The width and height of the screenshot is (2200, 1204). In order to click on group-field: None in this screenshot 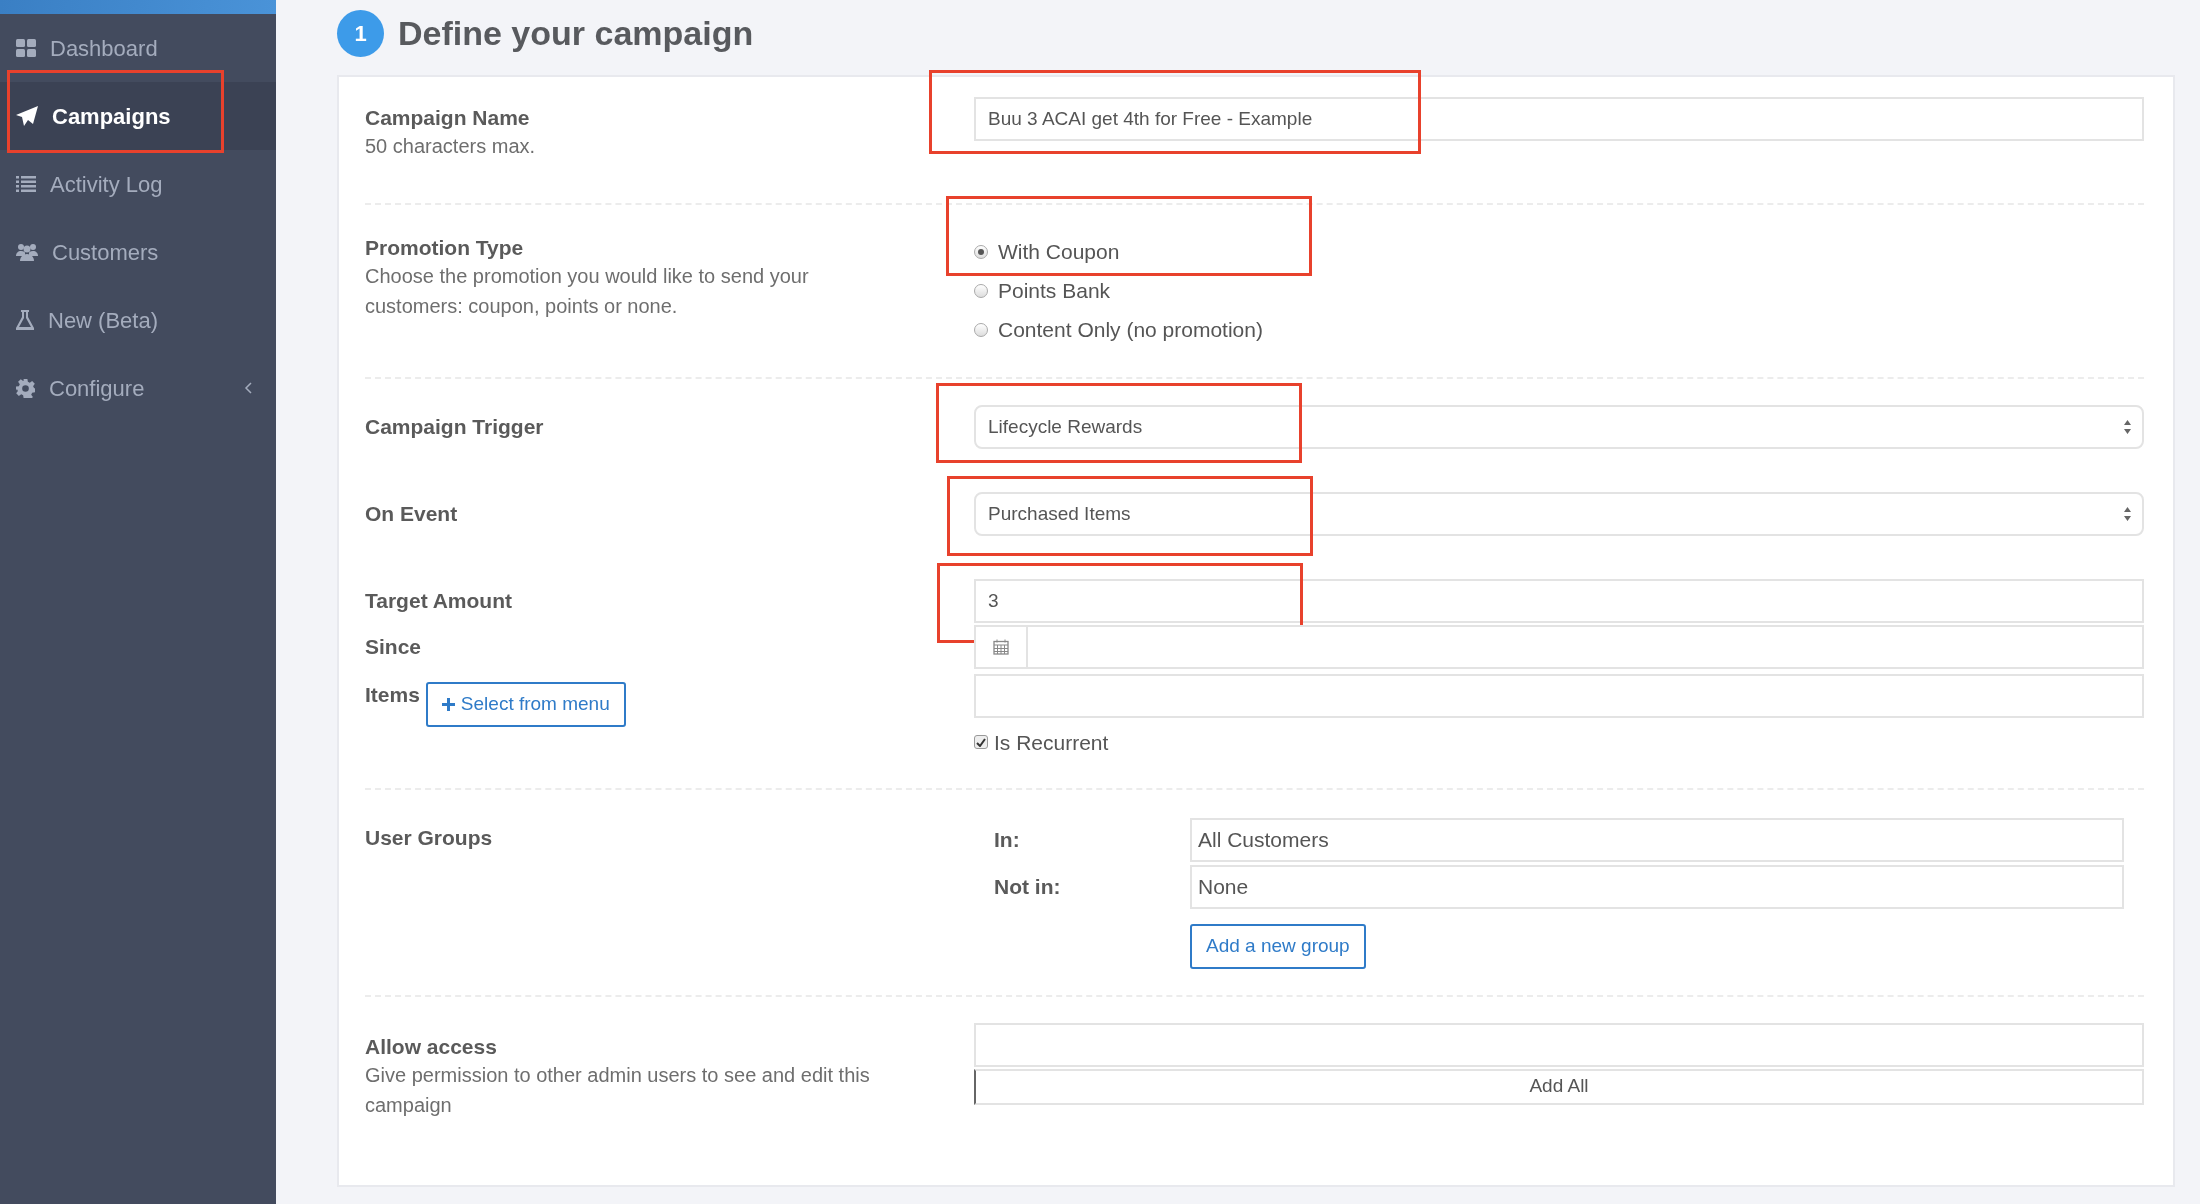, I will do `click(1657, 887)`.